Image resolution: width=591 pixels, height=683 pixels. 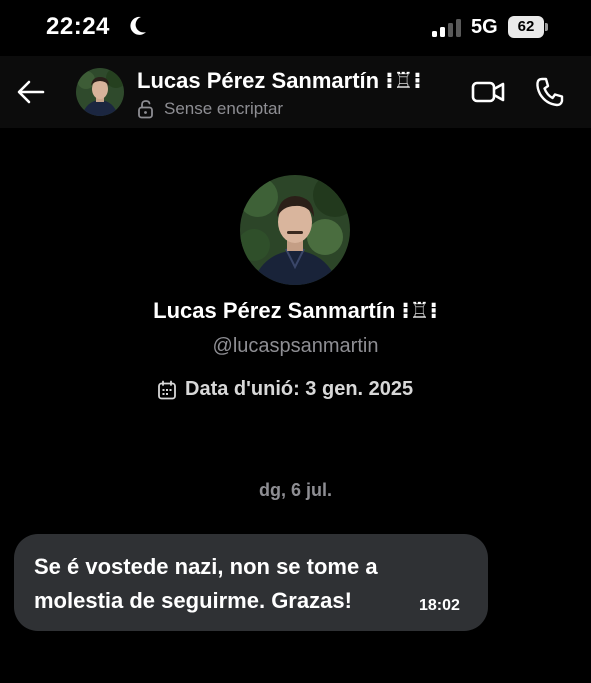 I want to click on phone-call-icon, so click(x=549, y=92).